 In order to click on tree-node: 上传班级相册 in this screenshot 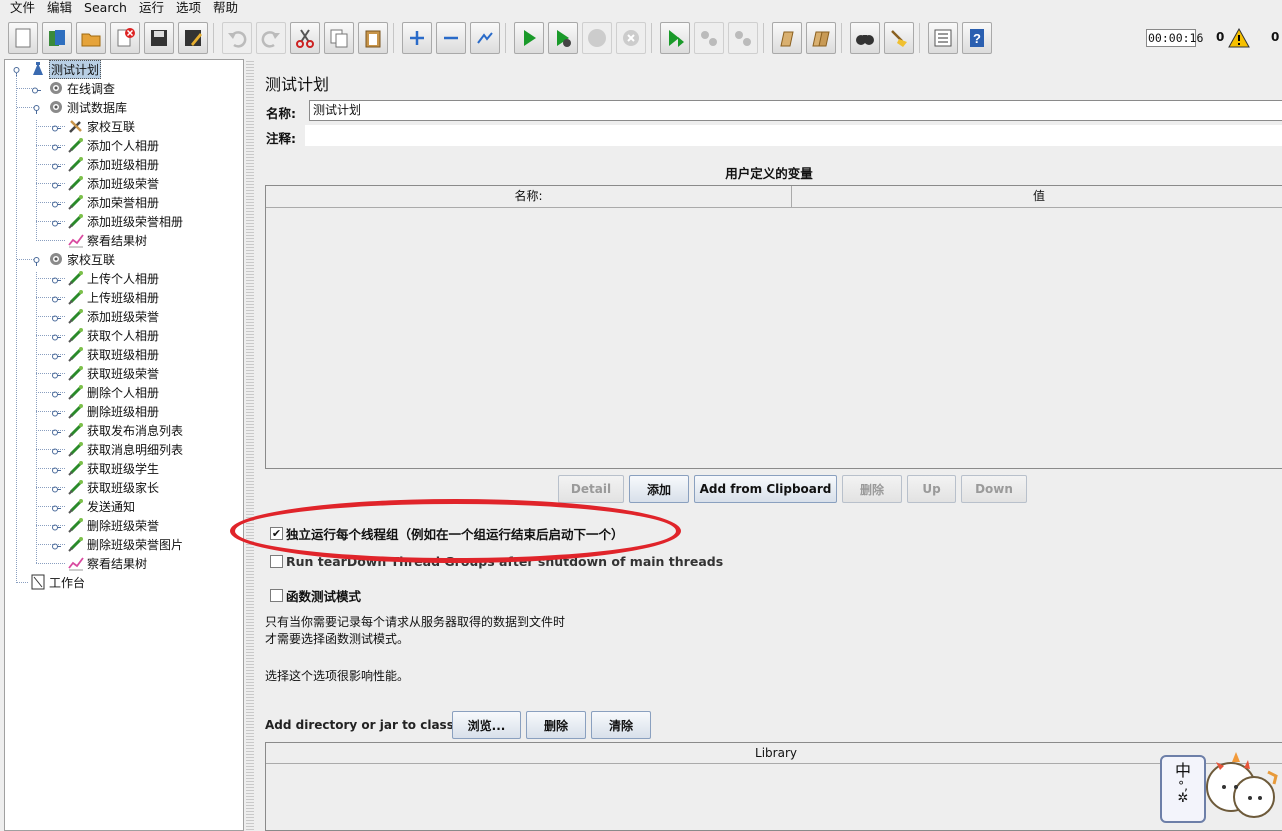, I will do `click(113, 297)`.